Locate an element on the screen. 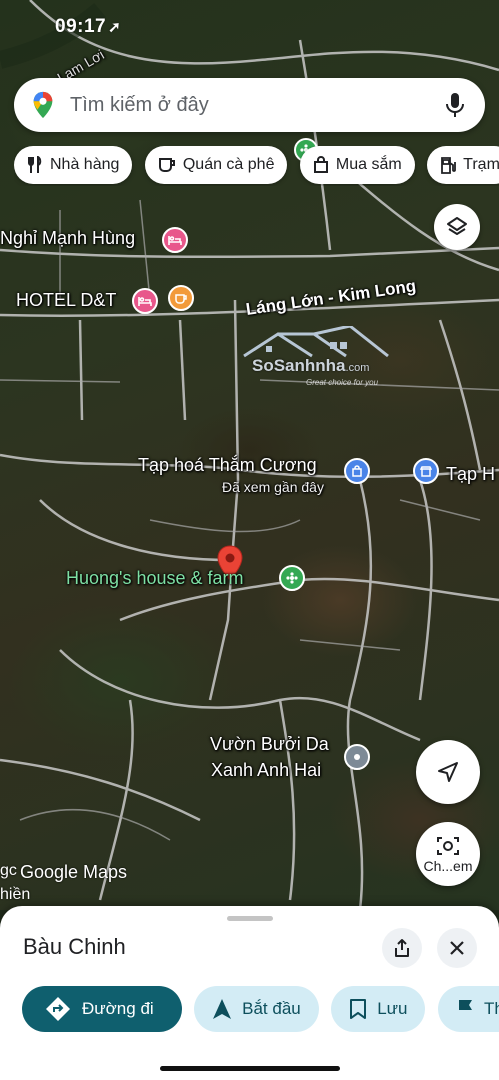 The width and height of the screenshot is (499, 1080). map-label-tap-hoa: Tạp hoá Thắm Cương is located at coordinates (227, 465).